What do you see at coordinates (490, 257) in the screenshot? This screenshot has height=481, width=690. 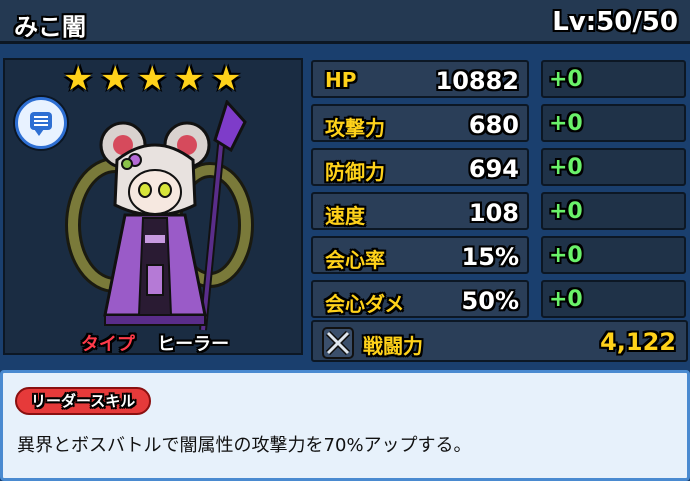 I see `stat-value: 15%` at bounding box center [490, 257].